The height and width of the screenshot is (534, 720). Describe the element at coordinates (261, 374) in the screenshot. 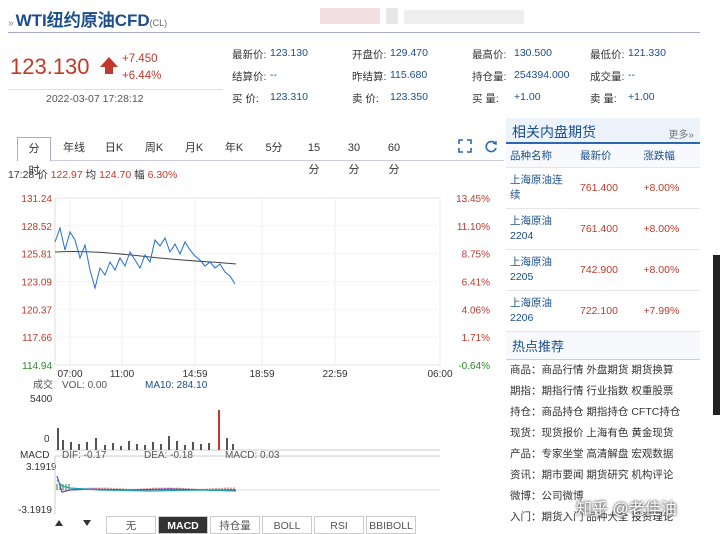

I see `x-axis-label: 18:59` at that location.